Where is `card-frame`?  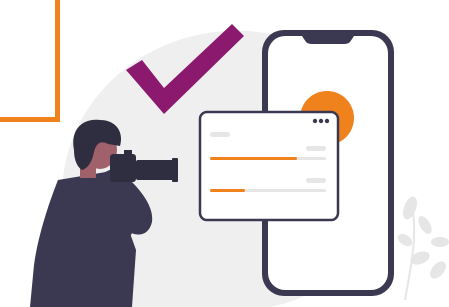 card-frame is located at coordinates (269, 166).